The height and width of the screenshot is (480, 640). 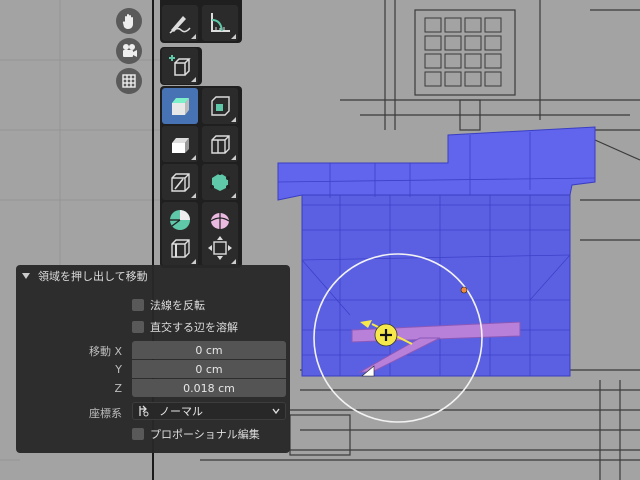 I want to click on grid-icon, so click(x=129, y=81).